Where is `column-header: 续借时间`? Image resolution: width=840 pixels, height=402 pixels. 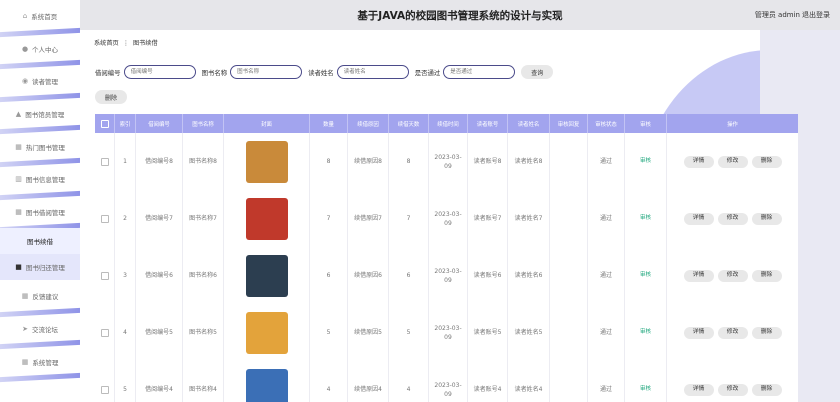
column-header: 续借时间 is located at coordinates (448, 123).